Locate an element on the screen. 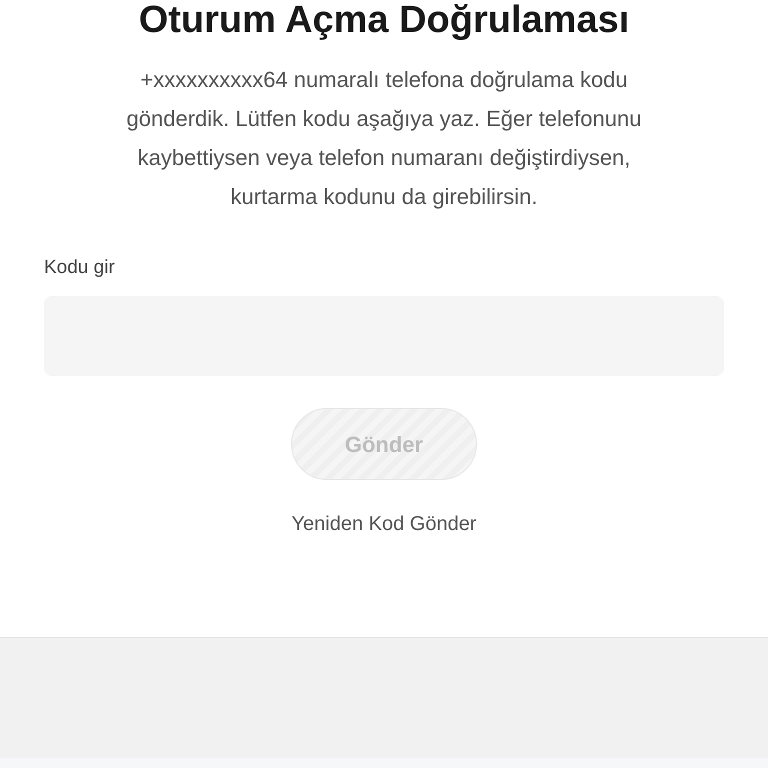  resend-code-link: Yeniden Kod Gönder is located at coordinates (384, 524).